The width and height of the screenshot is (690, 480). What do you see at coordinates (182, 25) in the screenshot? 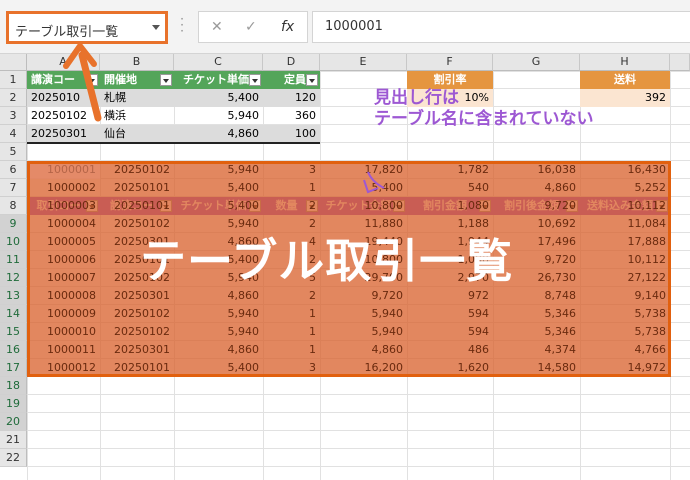
I see `more-dots-icon: · · ·` at bounding box center [182, 25].